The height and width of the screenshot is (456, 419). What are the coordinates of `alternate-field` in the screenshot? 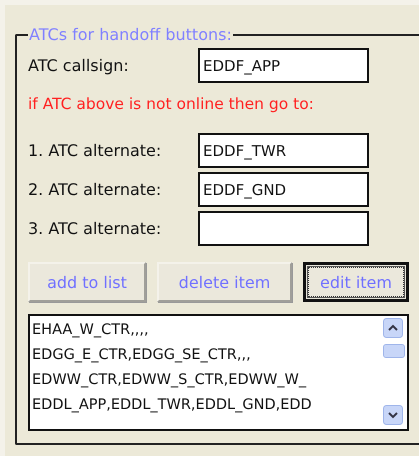 It's located at (283, 228).